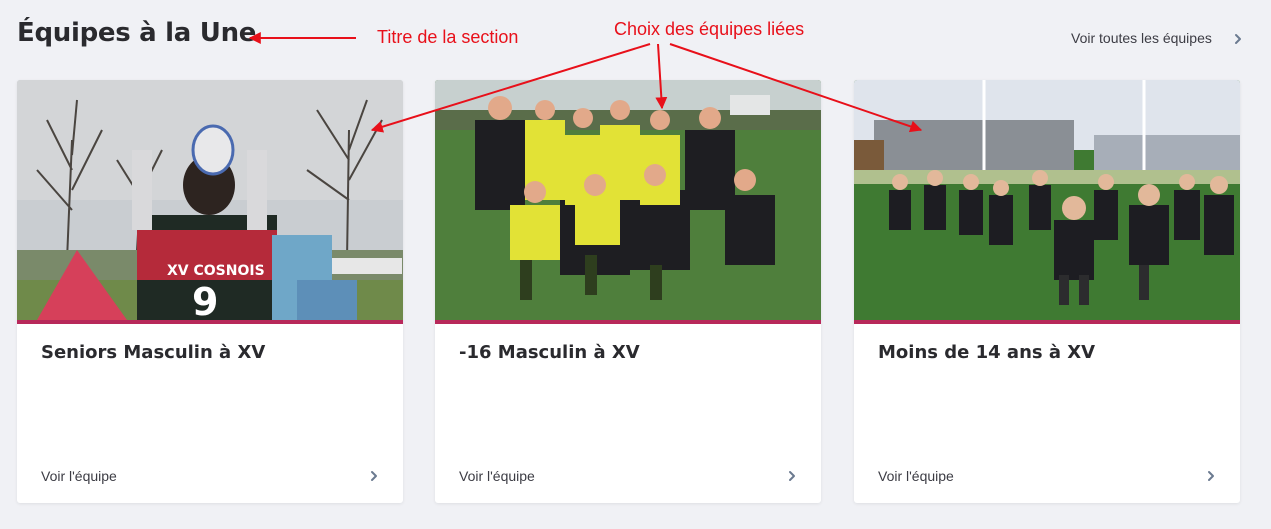 The image size is (1271, 529). What do you see at coordinates (210, 200) in the screenshot?
I see `team-photo: XV COSNOIS 9` at bounding box center [210, 200].